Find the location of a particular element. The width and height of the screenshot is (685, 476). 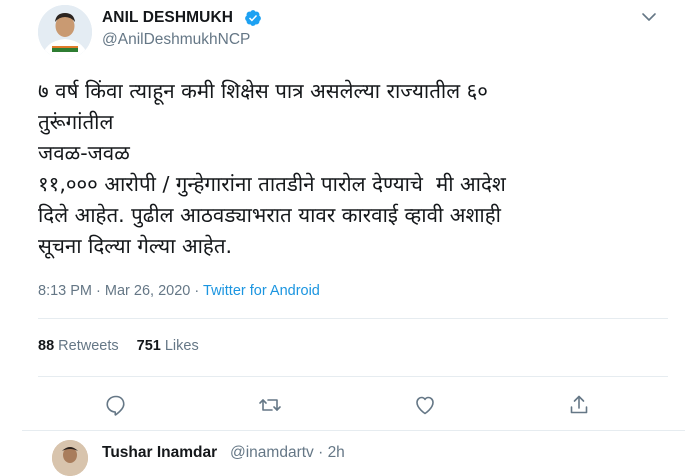

author-photo is located at coordinates (65, 32).